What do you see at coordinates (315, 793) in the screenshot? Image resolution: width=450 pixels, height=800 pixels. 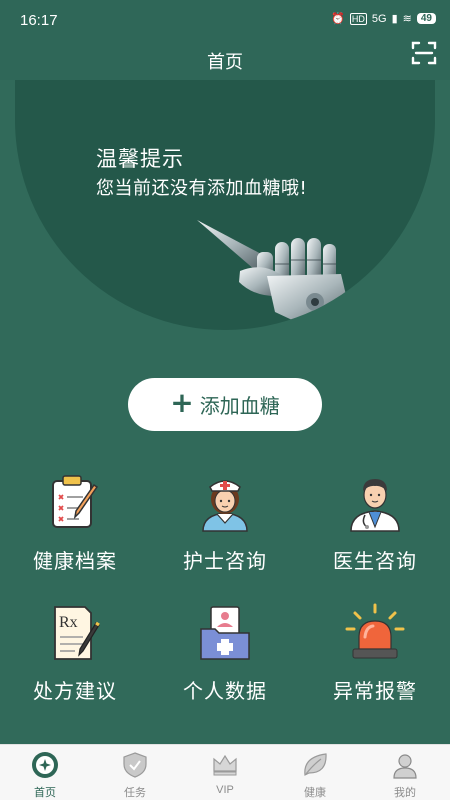 I see `tab-label: 健康` at bounding box center [315, 793].